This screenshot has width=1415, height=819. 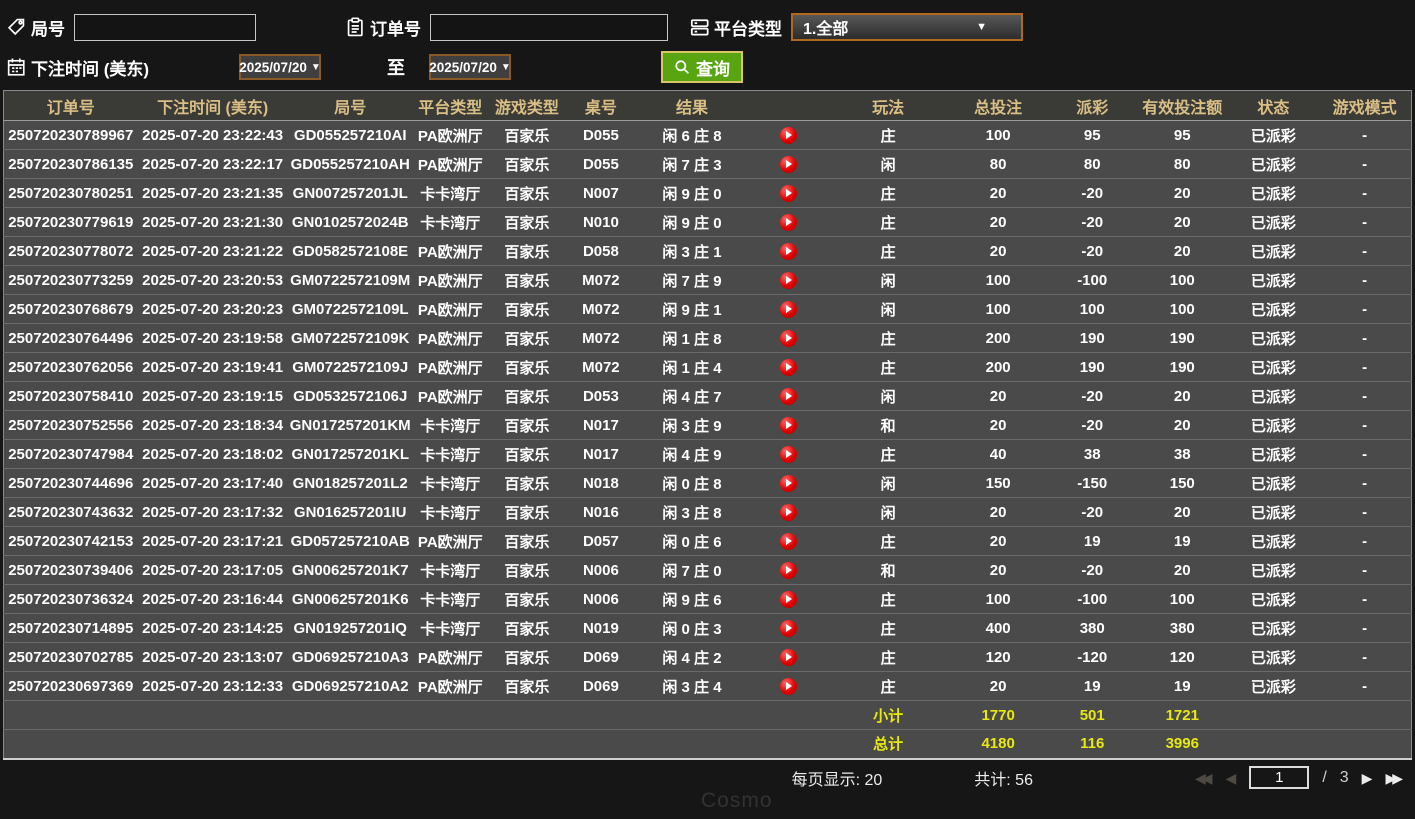 I want to click on cell: 2025-07-20 23:17:32, so click(x=212, y=512).